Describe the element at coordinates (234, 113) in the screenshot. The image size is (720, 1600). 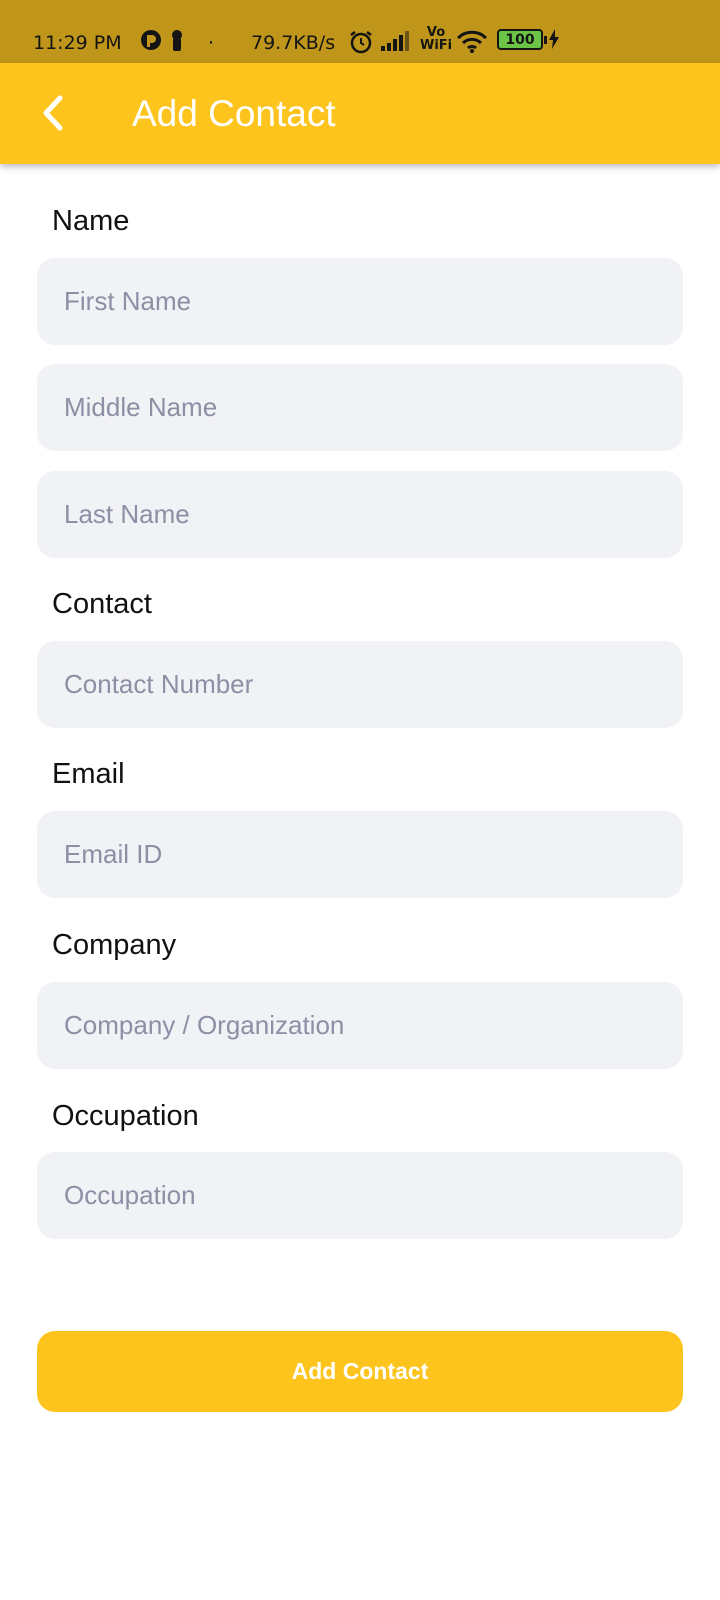
I see `page-title: Add Contact` at that location.